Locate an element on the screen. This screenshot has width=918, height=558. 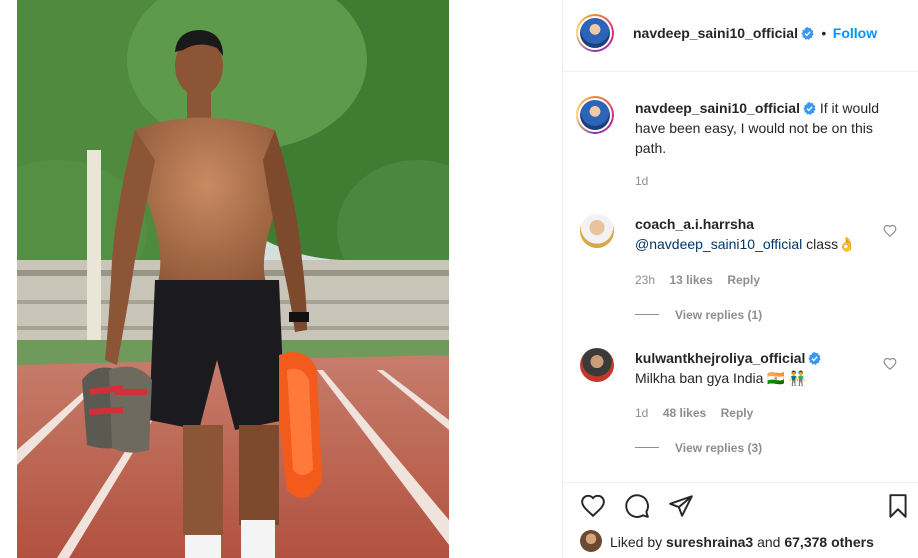
comment-meta: 1d 48 likes Reply is located at coordinates (694, 413).